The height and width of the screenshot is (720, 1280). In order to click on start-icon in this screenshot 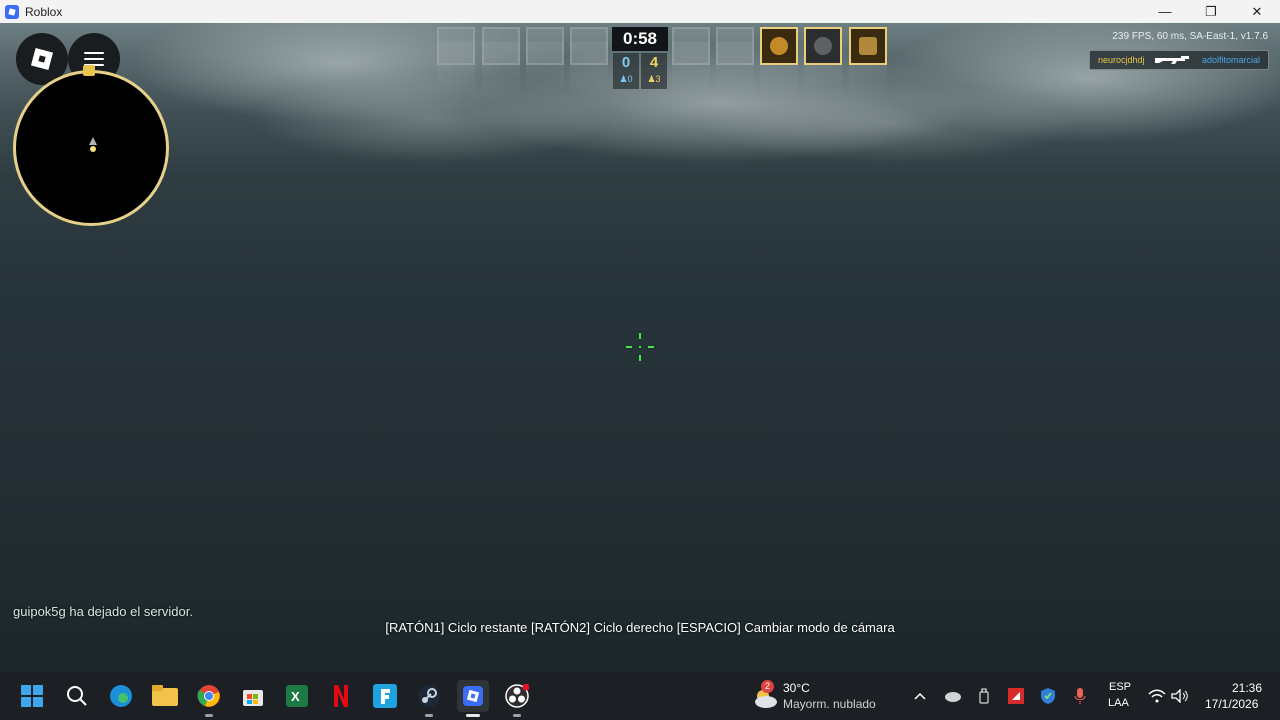, I will do `click(32, 696)`.